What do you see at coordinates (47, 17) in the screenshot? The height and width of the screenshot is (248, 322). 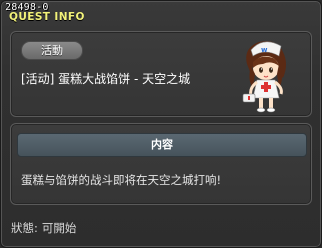 I see `window-title: QUEST INFO` at bounding box center [47, 17].